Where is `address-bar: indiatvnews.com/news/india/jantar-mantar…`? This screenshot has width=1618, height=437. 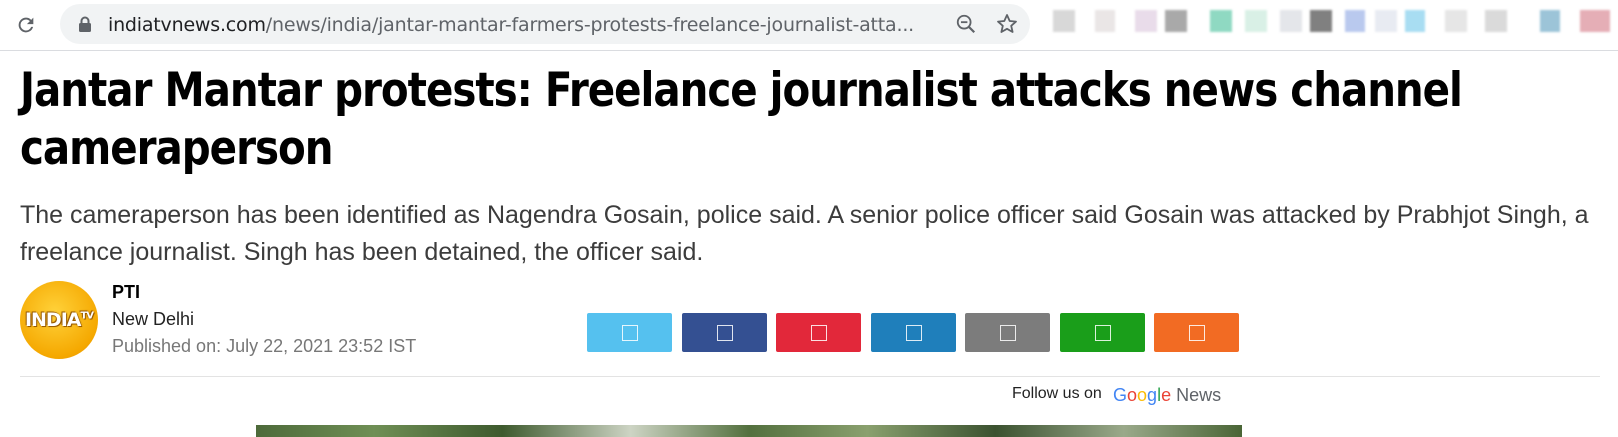 address-bar: indiatvnews.com/news/india/jantar-mantar… is located at coordinates (545, 24).